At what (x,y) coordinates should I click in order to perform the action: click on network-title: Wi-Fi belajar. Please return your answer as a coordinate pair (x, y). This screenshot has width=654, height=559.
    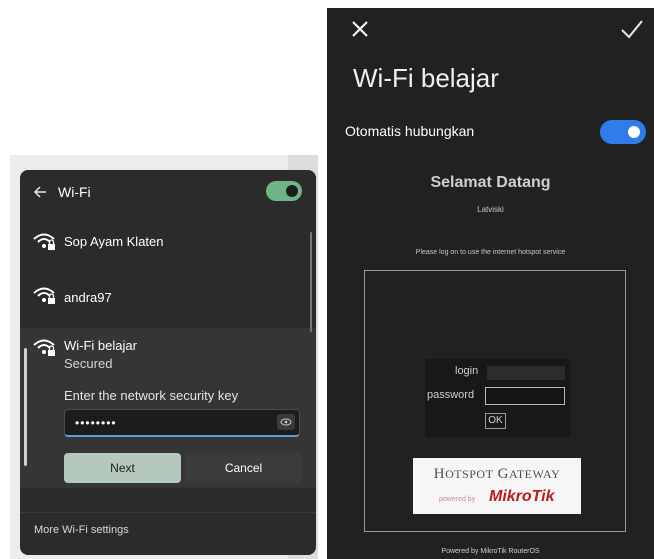
    Looking at the image, I should click on (426, 78).